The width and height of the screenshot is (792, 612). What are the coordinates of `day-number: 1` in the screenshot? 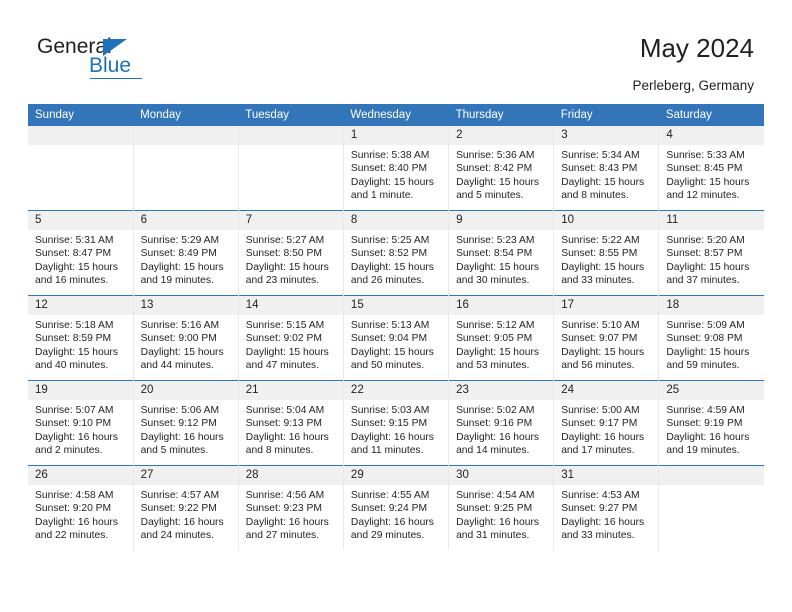 It's located at (396, 135).